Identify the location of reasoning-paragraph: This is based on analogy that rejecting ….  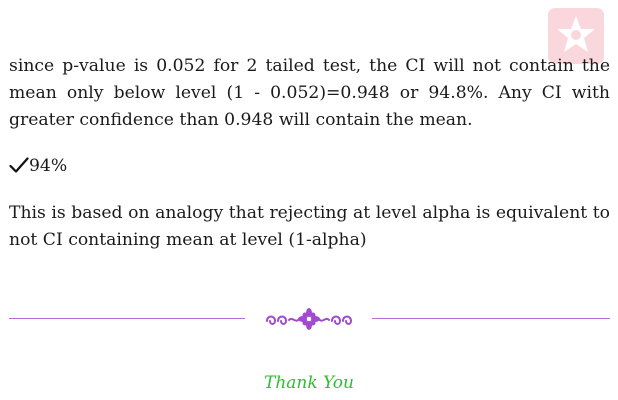
(309, 226).